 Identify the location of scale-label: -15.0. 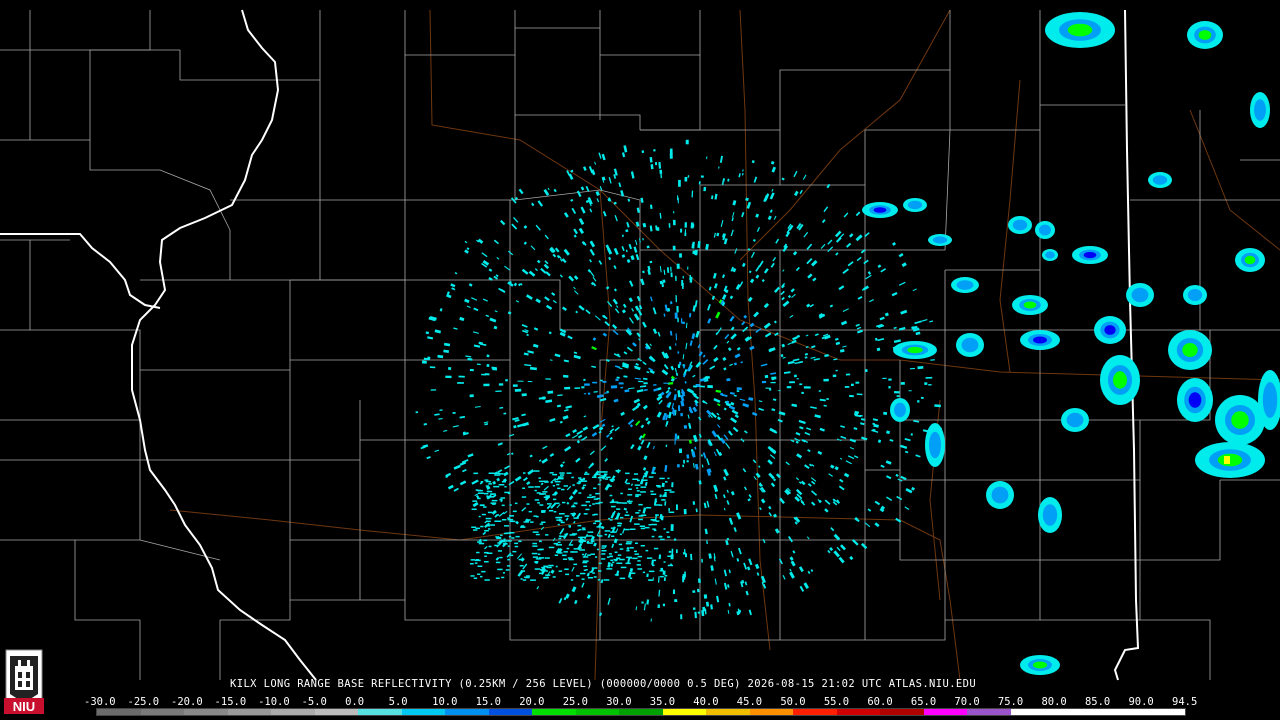
(230, 702).